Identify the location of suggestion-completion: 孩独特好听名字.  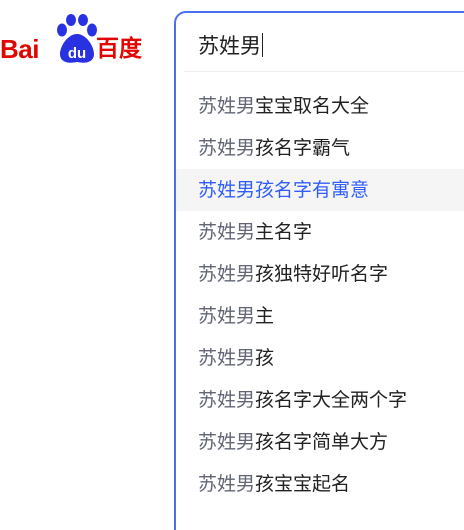
(322, 274).